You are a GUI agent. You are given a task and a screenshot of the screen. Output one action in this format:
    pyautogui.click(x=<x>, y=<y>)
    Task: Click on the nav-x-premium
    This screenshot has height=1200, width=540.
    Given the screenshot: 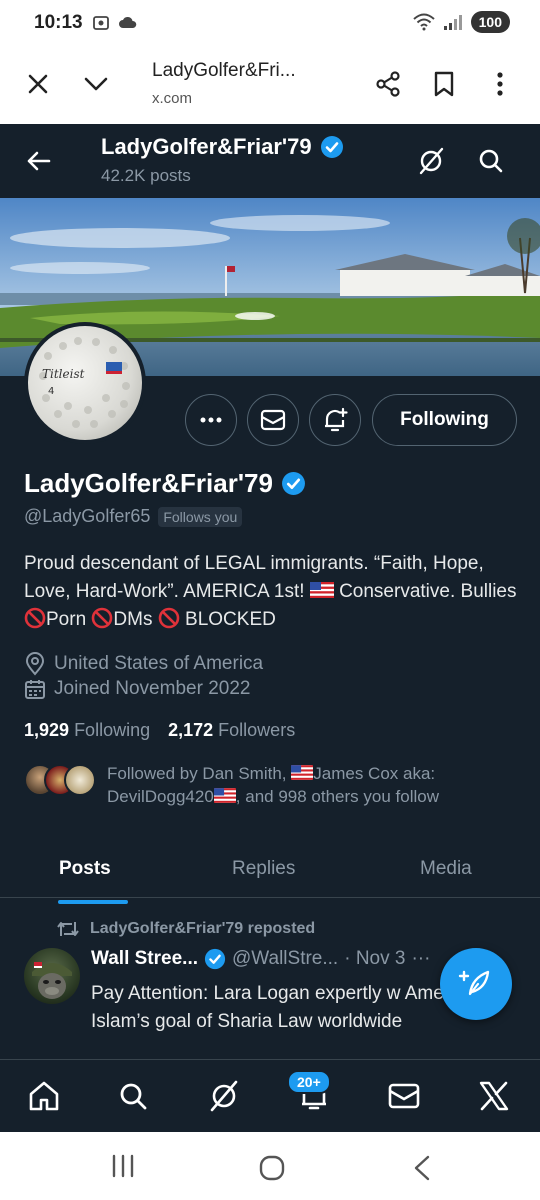 What is the action you would take?
    pyautogui.click(x=494, y=1096)
    